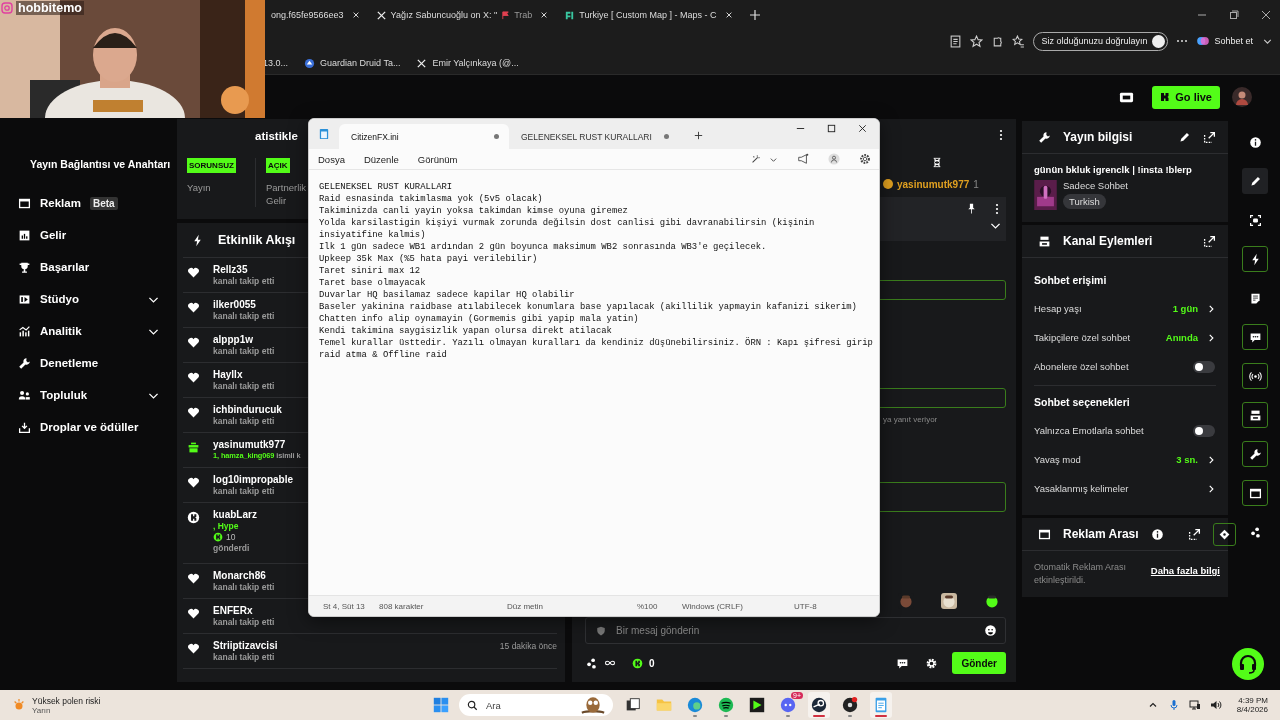 This screenshot has width=1280, height=720. Describe the element at coordinates (234, 304) in the screenshot. I see `username: ilker0055` at that location.